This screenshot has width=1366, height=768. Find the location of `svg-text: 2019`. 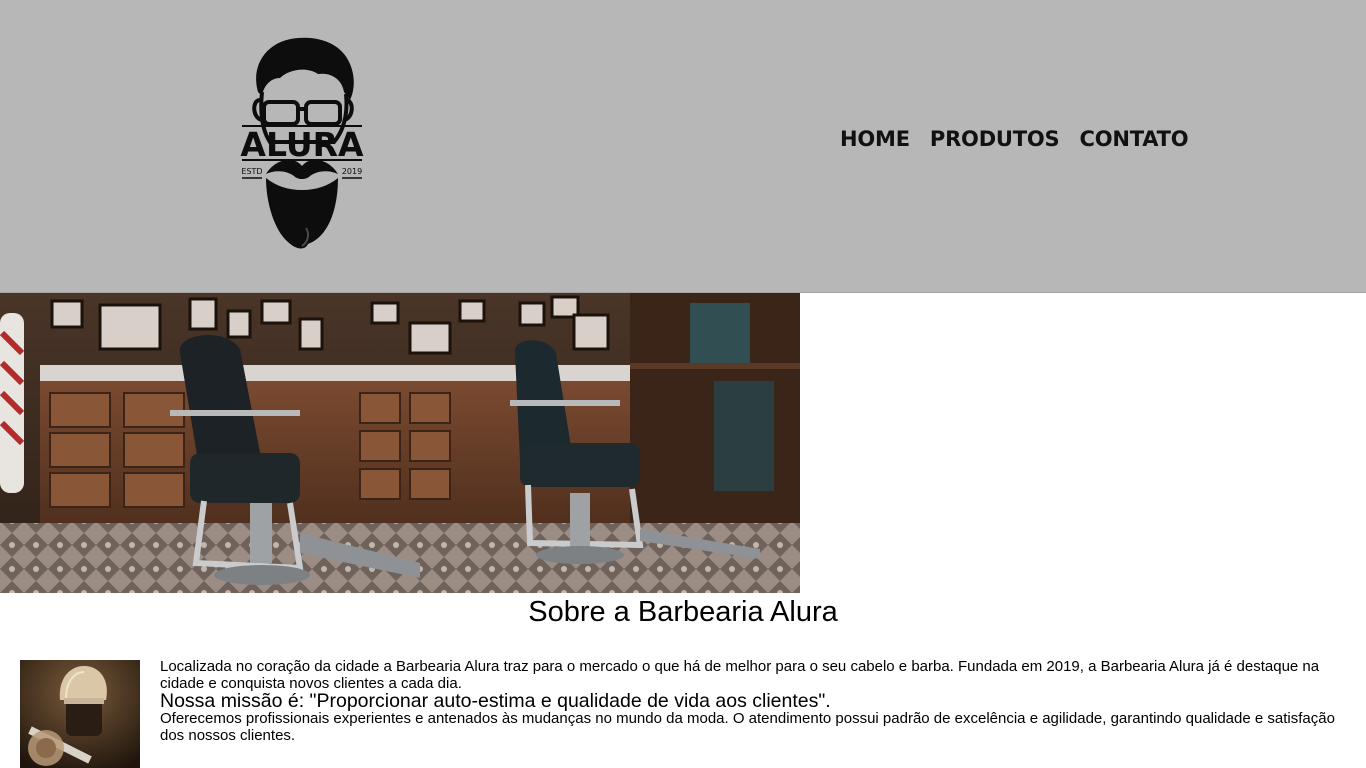

svg-text: 2019 is located at coordinates (352, 171).